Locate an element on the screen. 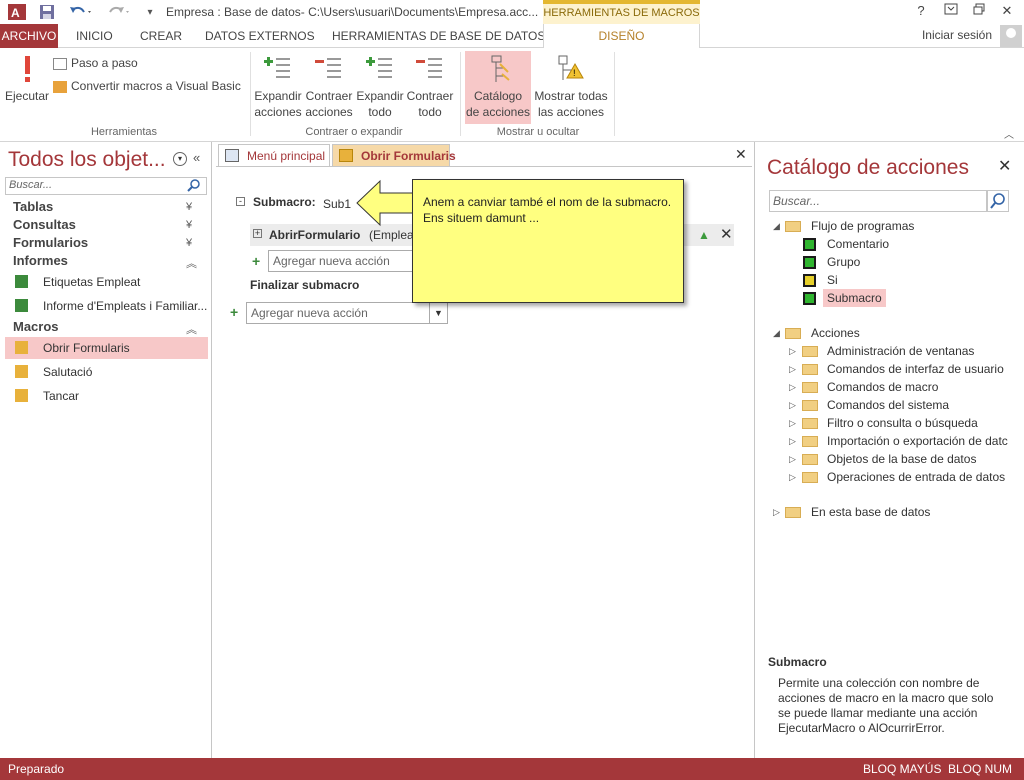  ribbon-display-options-button is located at coordinates (951, 12).